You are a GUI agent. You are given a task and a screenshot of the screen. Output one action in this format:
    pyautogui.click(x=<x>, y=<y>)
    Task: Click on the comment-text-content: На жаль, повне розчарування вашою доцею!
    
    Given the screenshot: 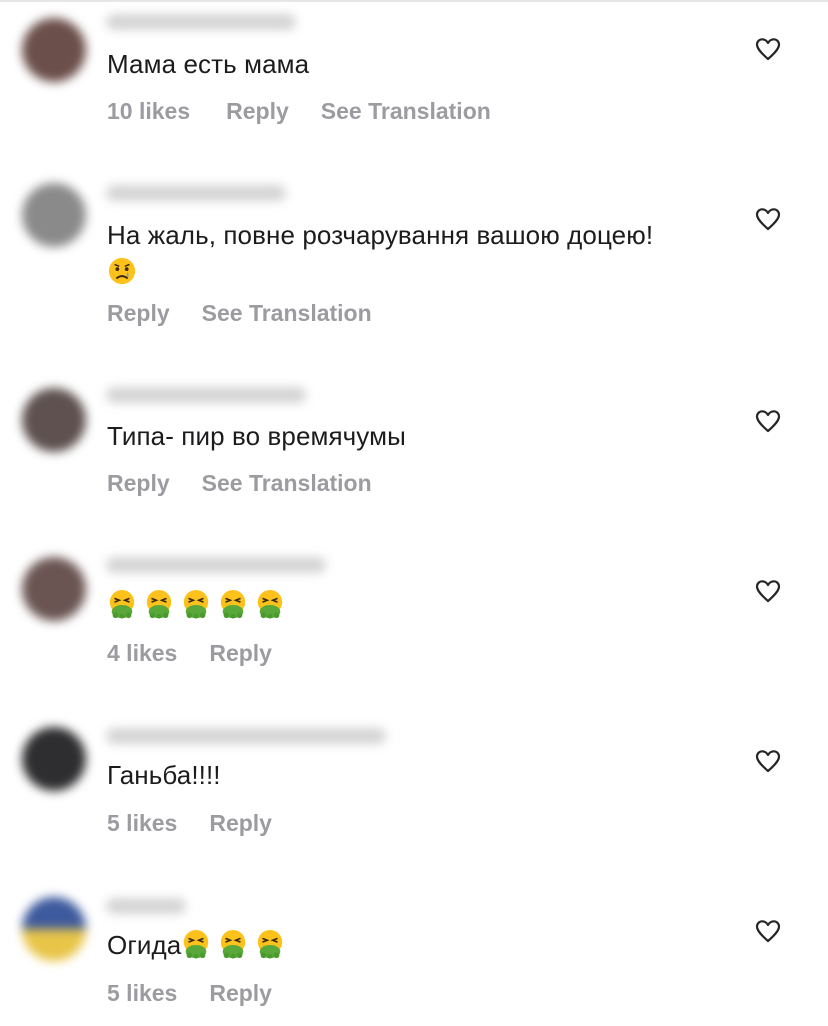 What is the action you would take?
    pyautogui.click(x=380, y=235)
    